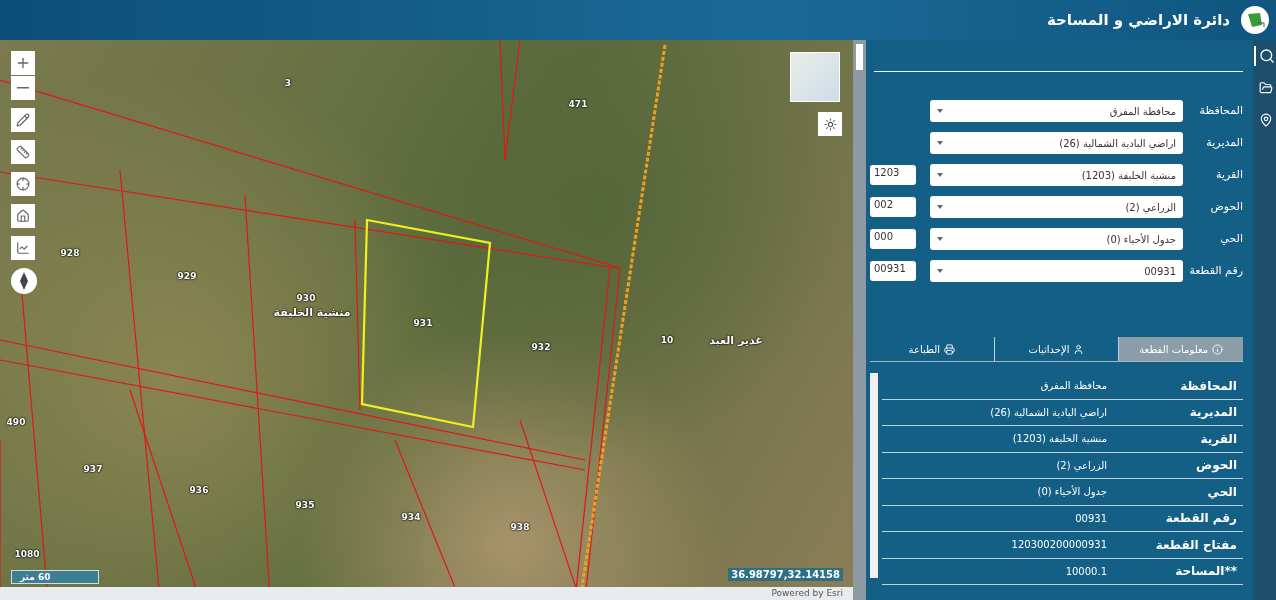 The height and width of the screenshot is (600, 1276). What do you see at coordinates (1200, 518) in the screenshot?
I see `detail-label: رقم القطعة` at bounding box center [1200, 518].